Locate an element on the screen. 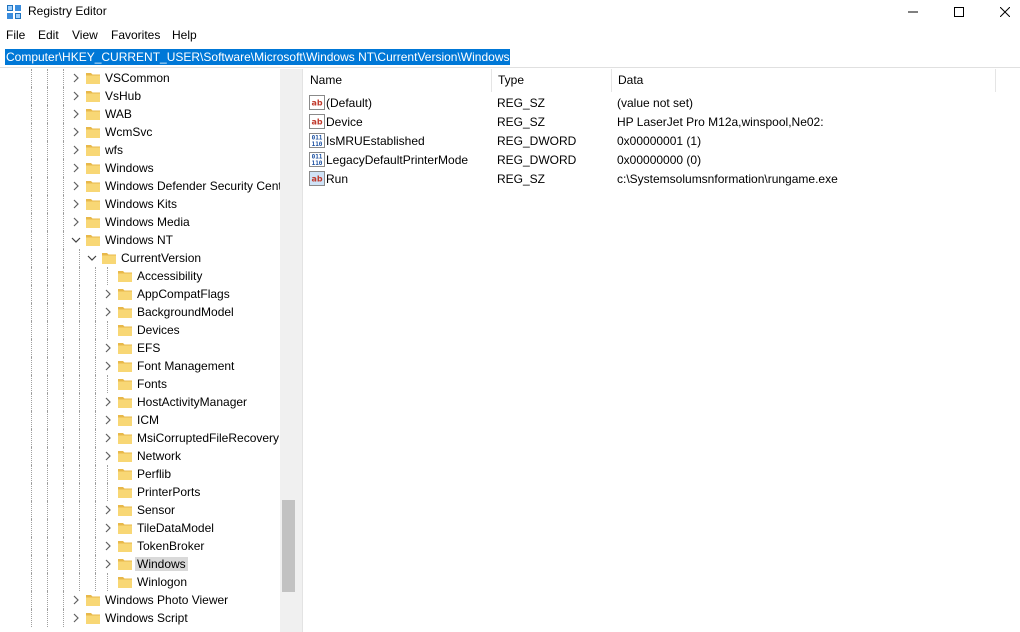 Image resolution: width=1020 pixels, height=632 pixels. tree-item: AppCompatFlags is located at coordinates (140, 294).